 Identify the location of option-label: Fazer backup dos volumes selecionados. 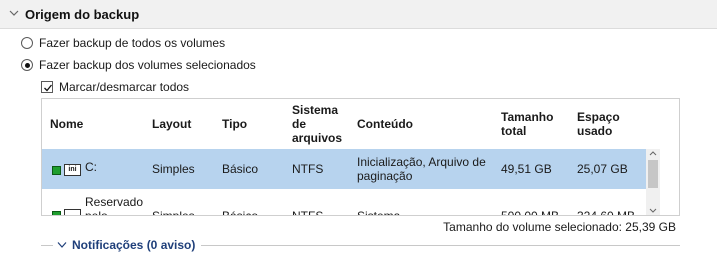
(147, 65).